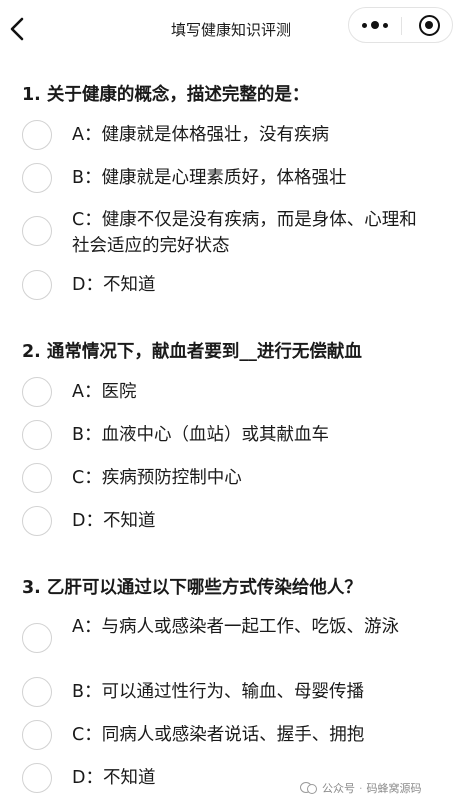  What do you see at coordinates (231, 29) in the screenshot?
I see `nav-bar: 填写健康知识评测` at bounding box center [231, 29].